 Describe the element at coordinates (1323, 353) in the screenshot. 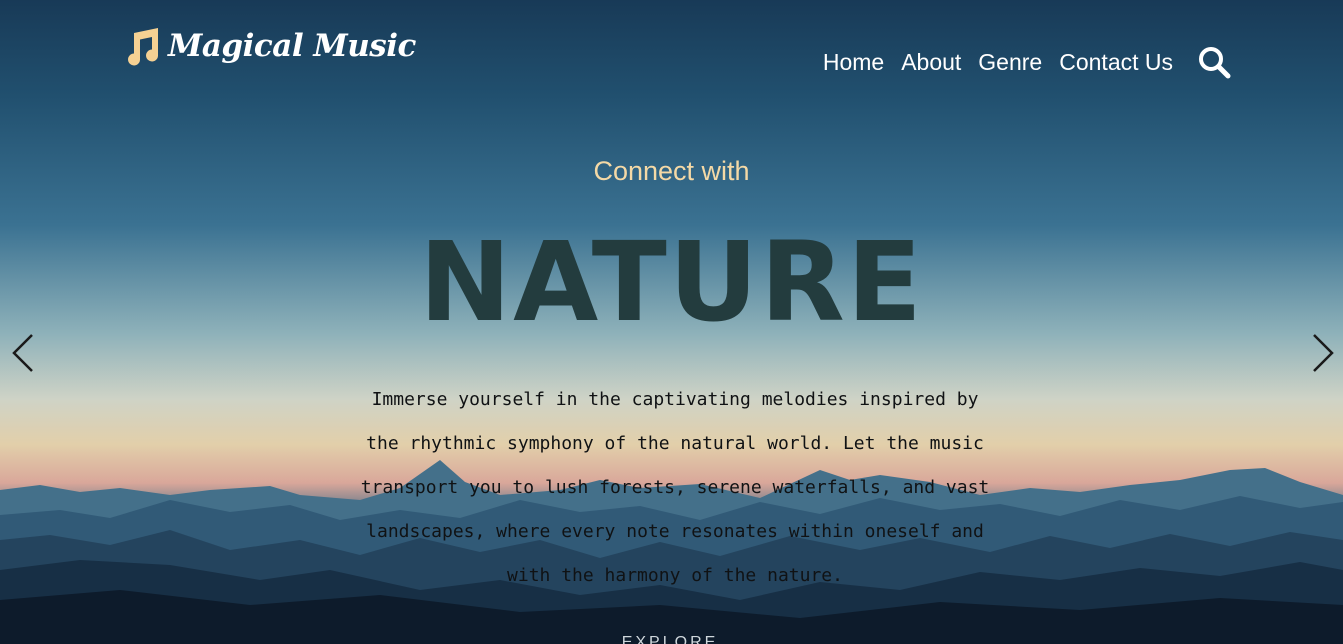

I see `chevron-right-icon` at that location.